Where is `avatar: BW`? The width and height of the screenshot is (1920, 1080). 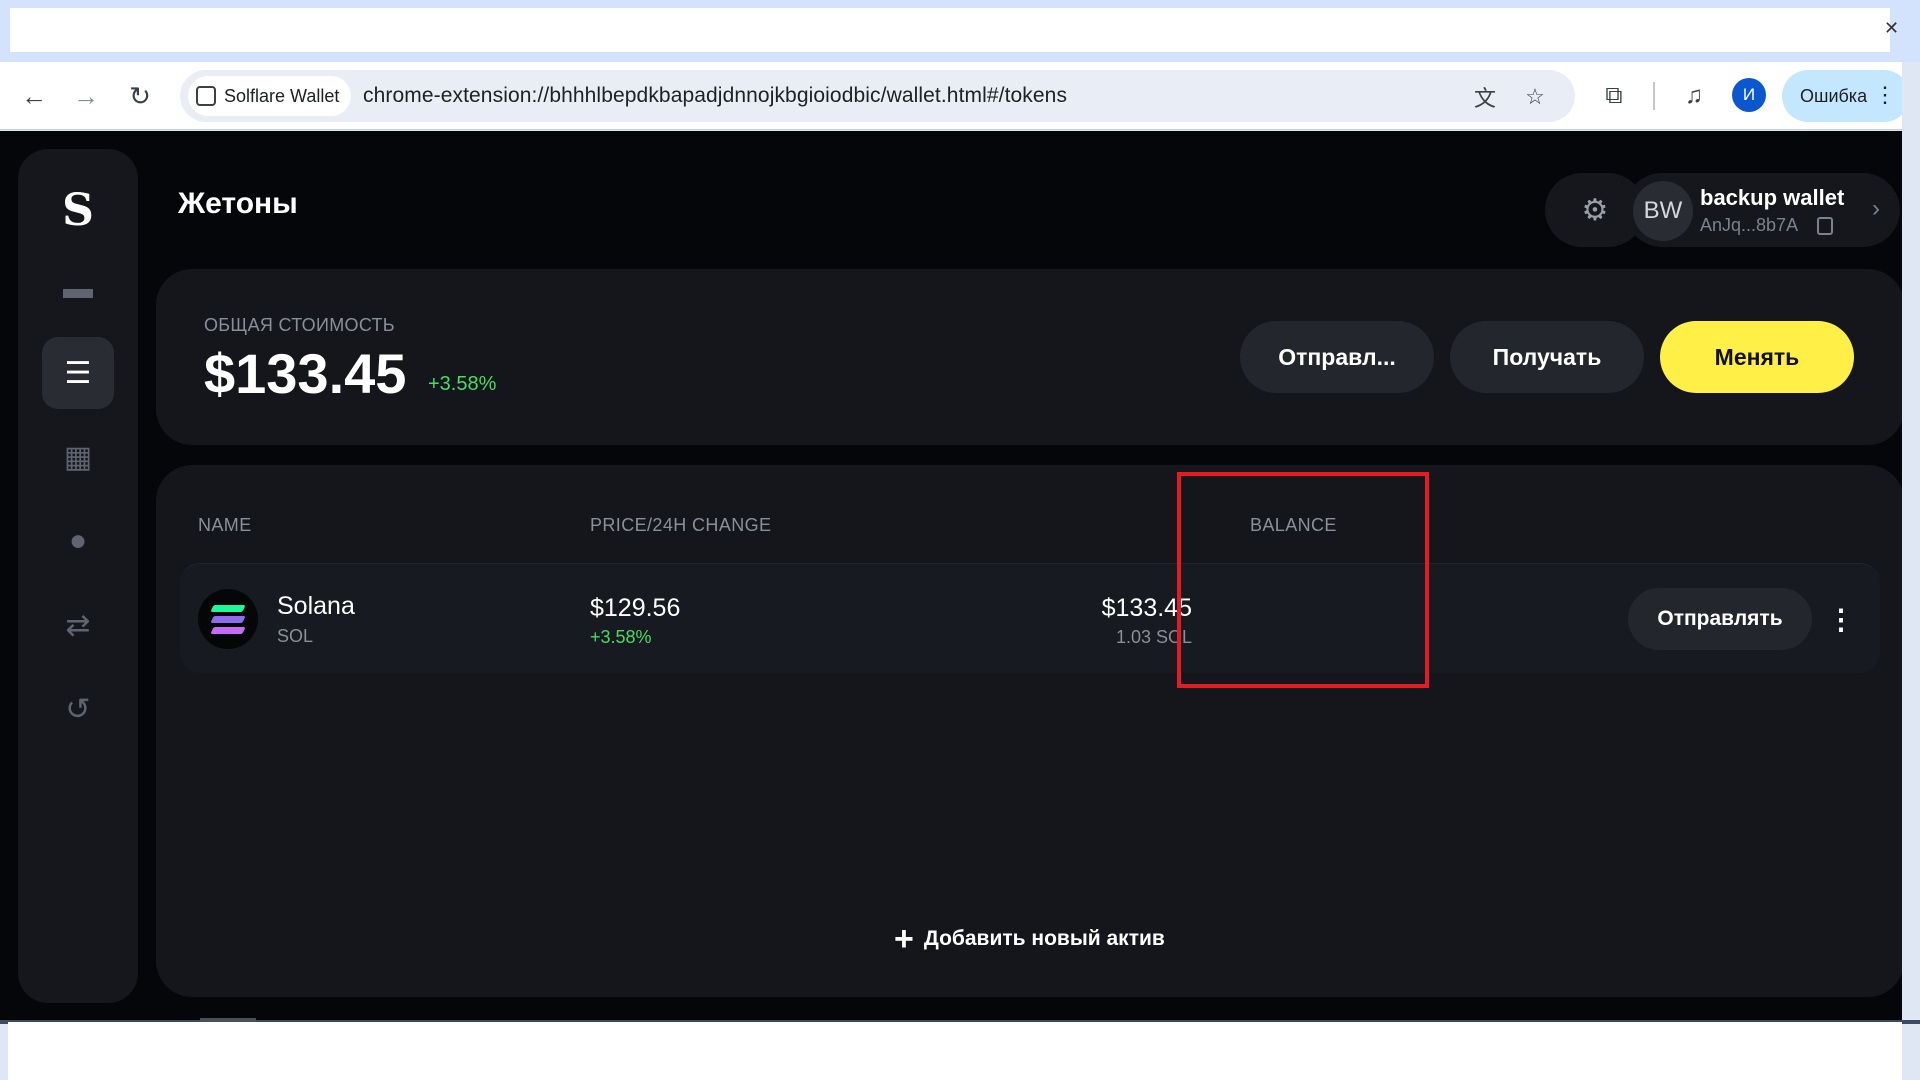 avatar: BW is located at coordinates (1663, 211).